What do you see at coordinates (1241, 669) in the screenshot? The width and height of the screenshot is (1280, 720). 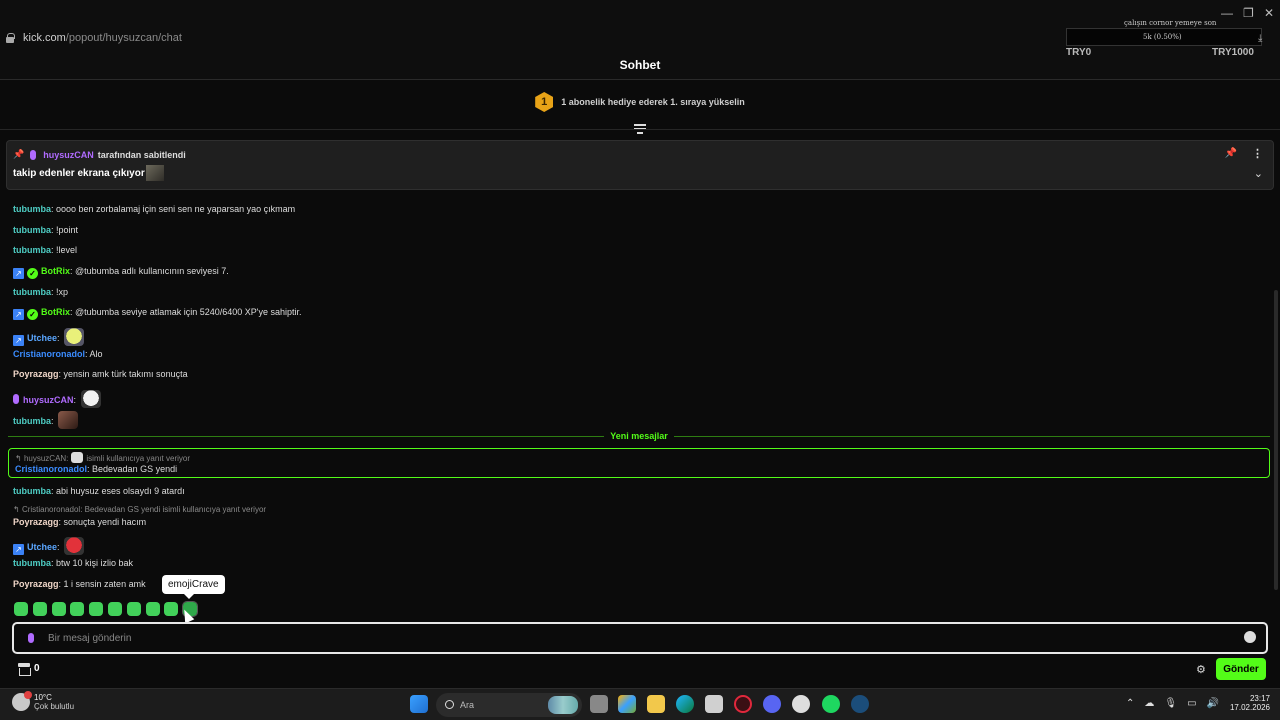 I see `send-button: Gönder` at bounding box center [1241, 669].